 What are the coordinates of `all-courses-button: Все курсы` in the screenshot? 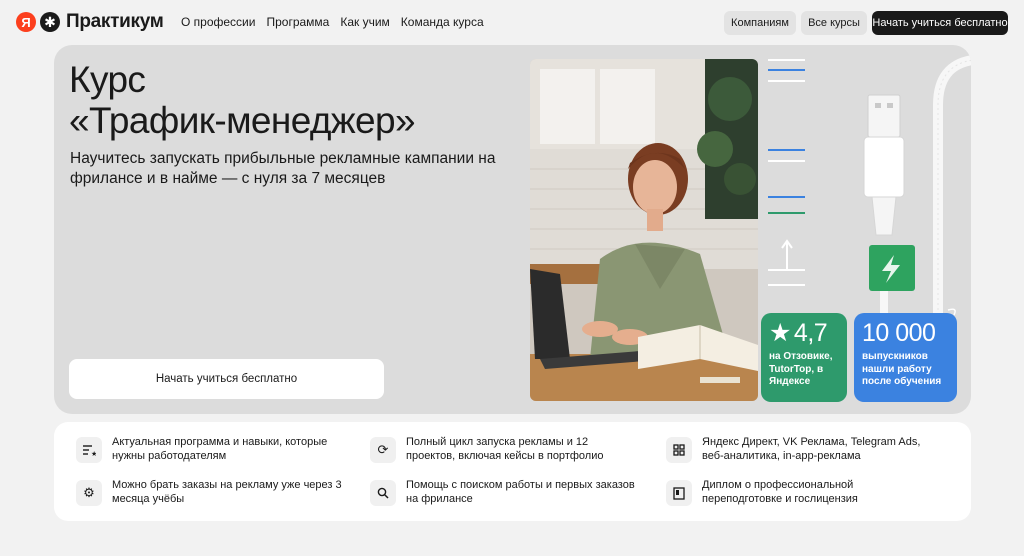 It's located at (834, 23).